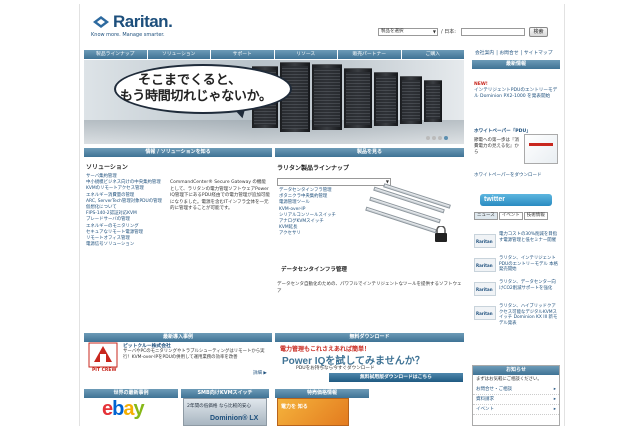  Describe the element at coordinates (516, 200) in the screenshot. I see `twitter-button: twitter` at that location.